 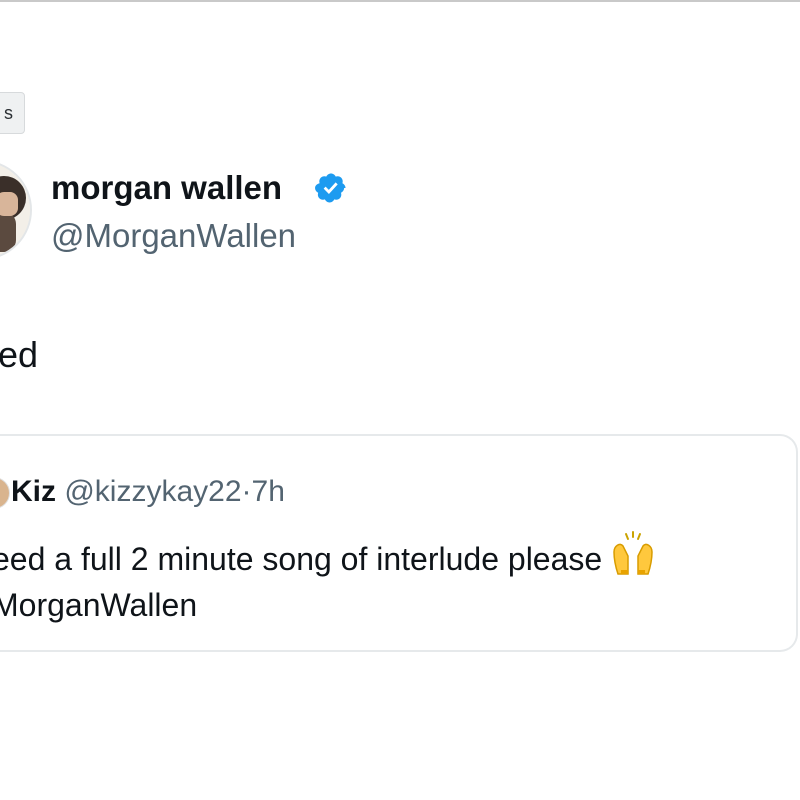 I want to click on tweet-text: ed, so click(x=19, y=354).